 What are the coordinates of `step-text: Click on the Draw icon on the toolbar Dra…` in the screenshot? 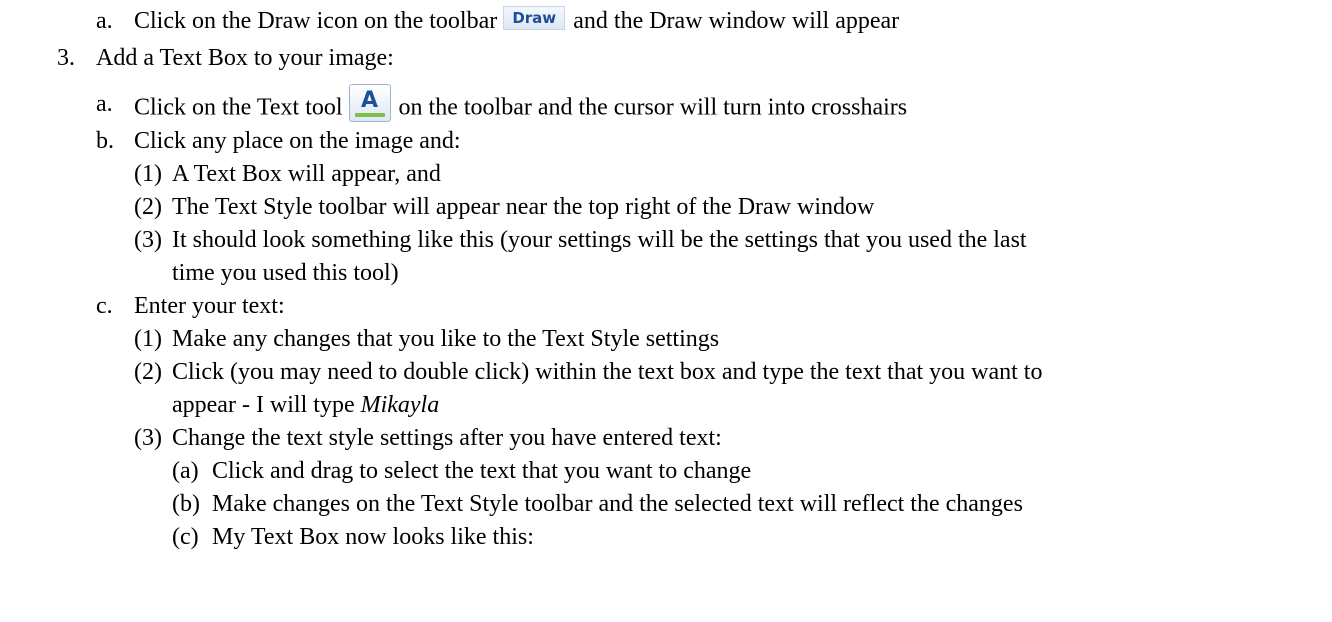 It's located at (517, 20).